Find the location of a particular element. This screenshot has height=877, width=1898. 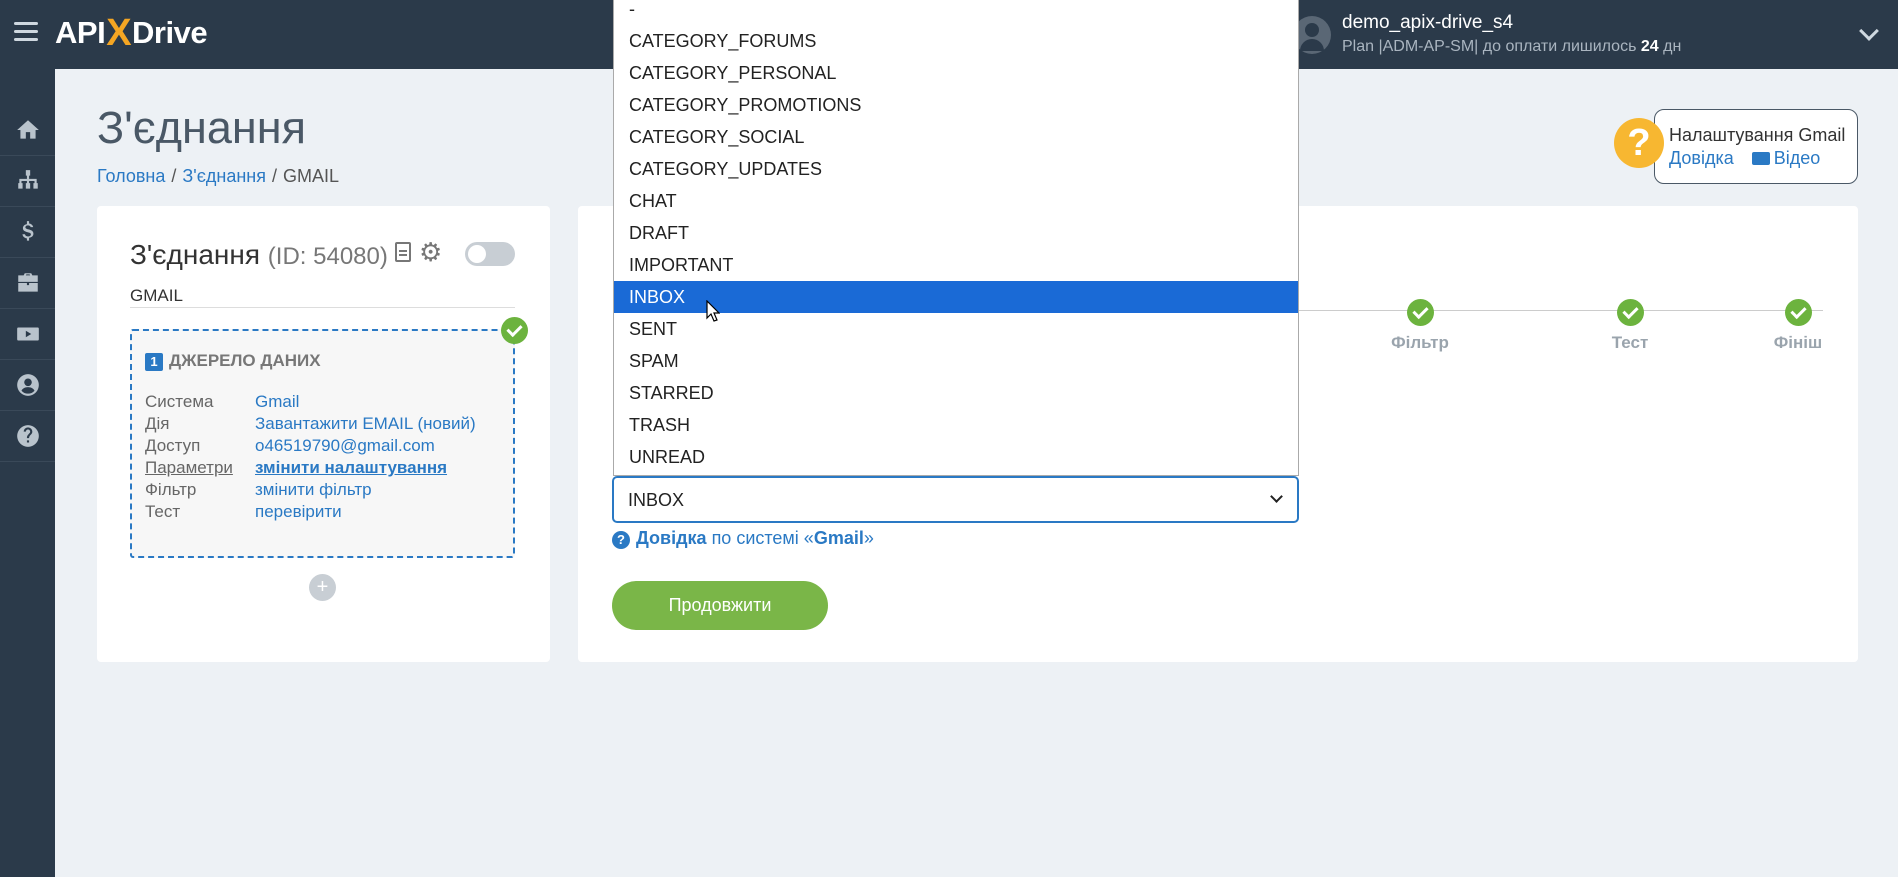

help-icon is located at coordinates (27, 436).